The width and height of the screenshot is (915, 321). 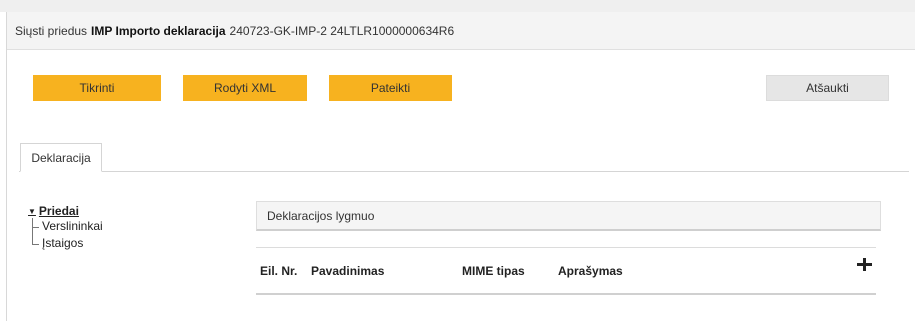 I want to click on tabs-divider, so click(x=464, y=171).